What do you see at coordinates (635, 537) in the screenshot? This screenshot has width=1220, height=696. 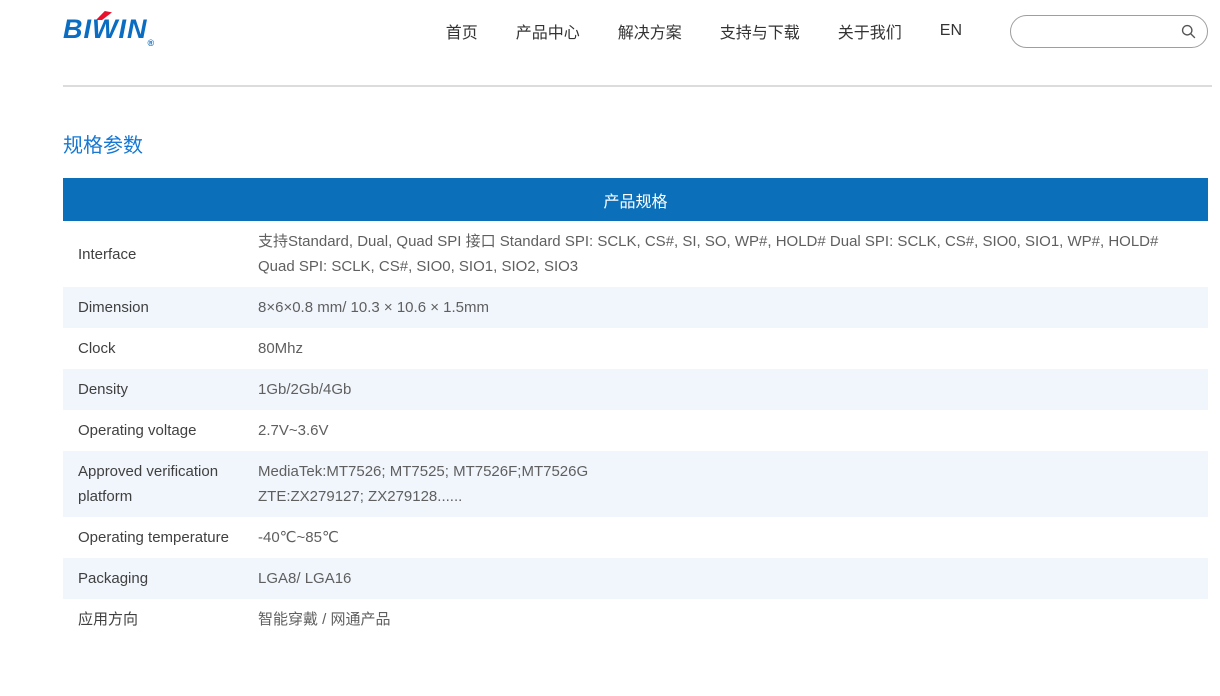 I see `table-row-operating-temperature: Operating temperature -40℃~85℃` at bounding box center [635, 537].